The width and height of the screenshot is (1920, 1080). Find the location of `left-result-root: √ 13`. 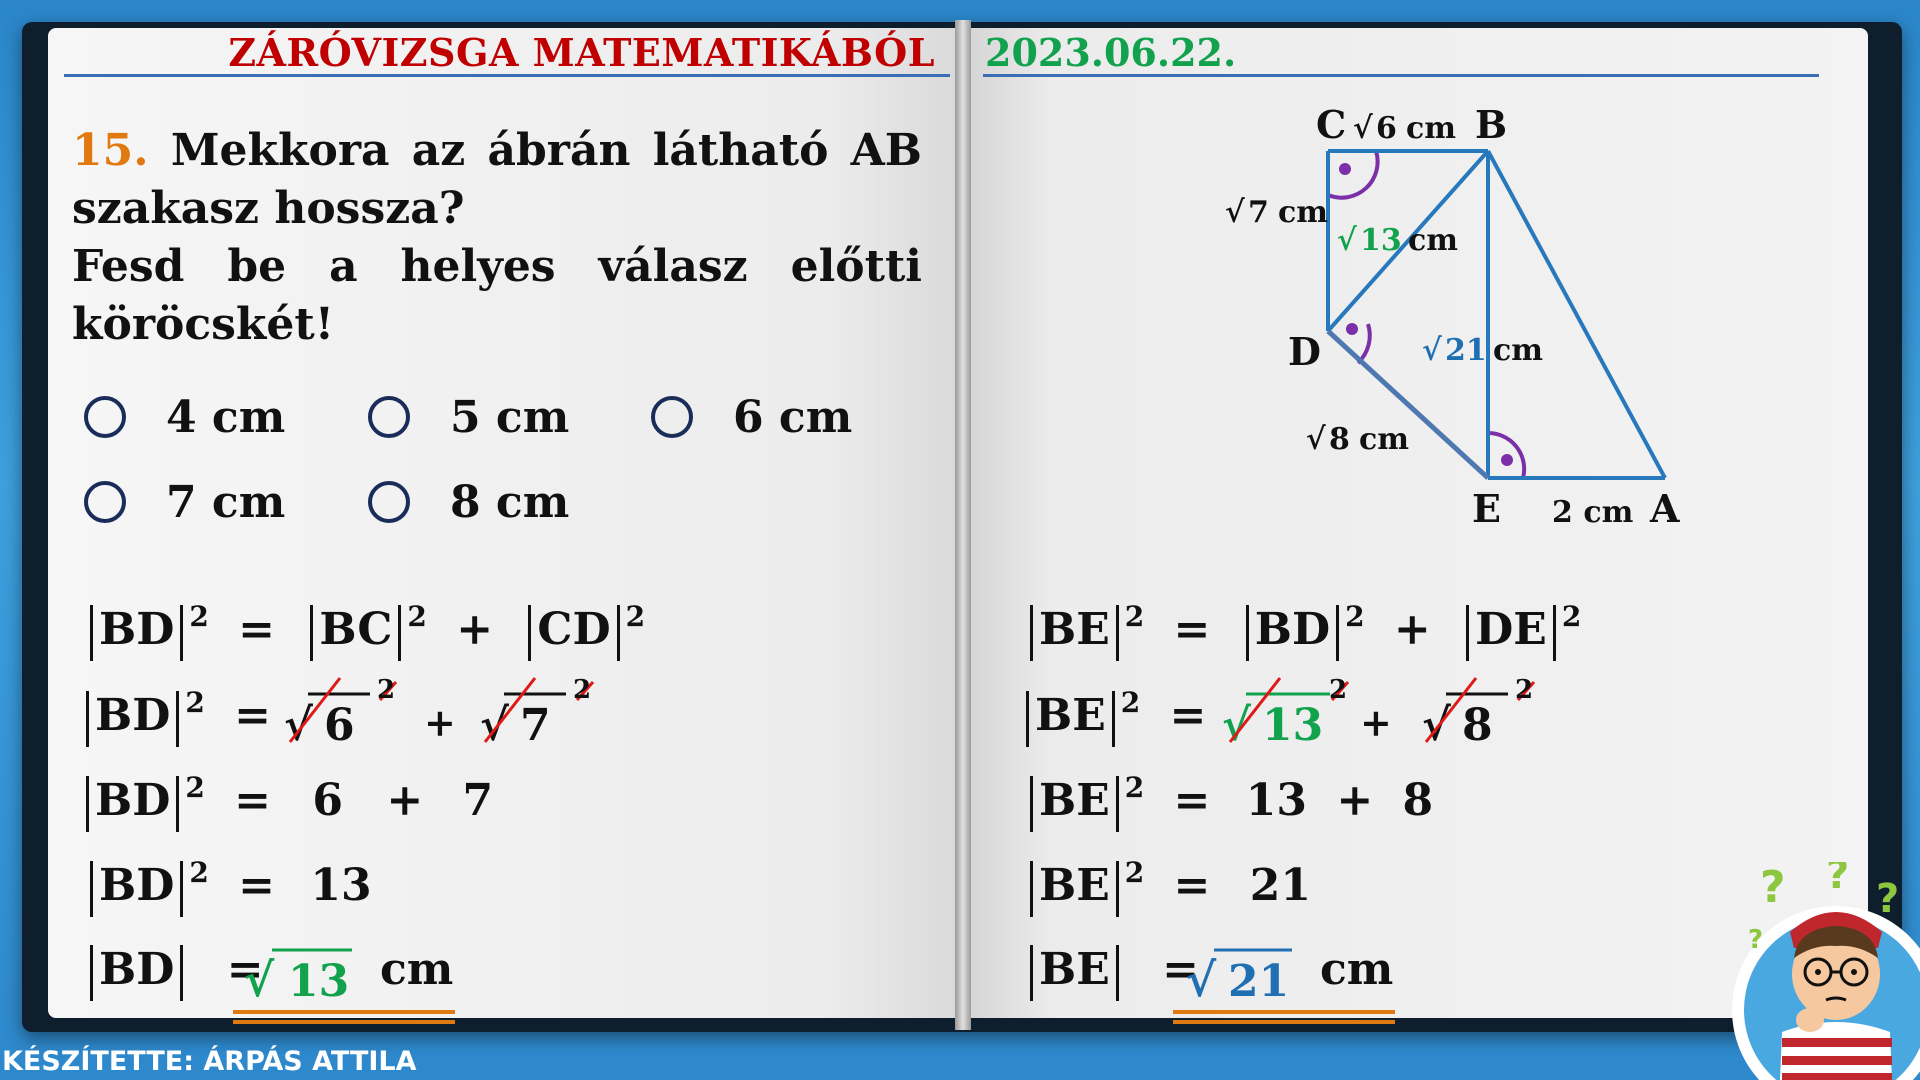

left-result-root: √ 13 is located at coordinates (298, 977).